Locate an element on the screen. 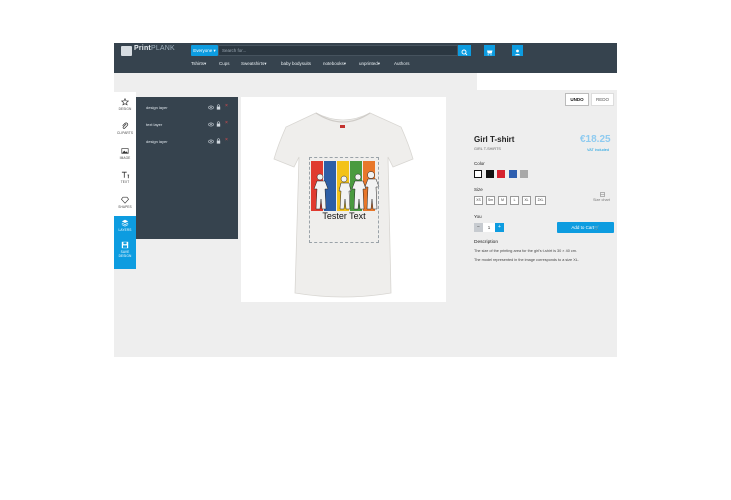  print-area is located at coordinates (344, 200).